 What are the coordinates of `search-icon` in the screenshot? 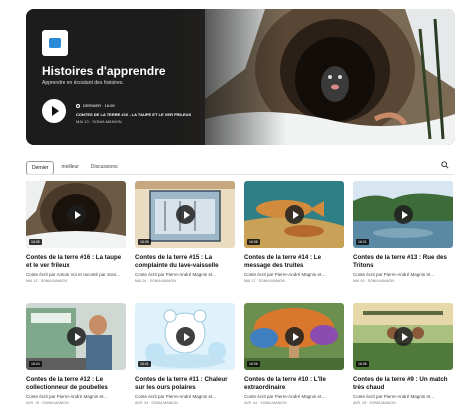 It's located at (445, 165).